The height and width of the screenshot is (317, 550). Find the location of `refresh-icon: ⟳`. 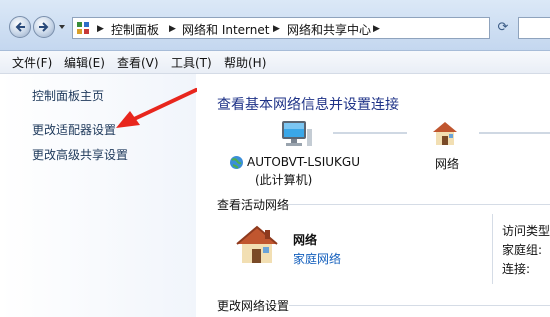

refresh-icon: ⟳ is located at coordinates (503, 27).